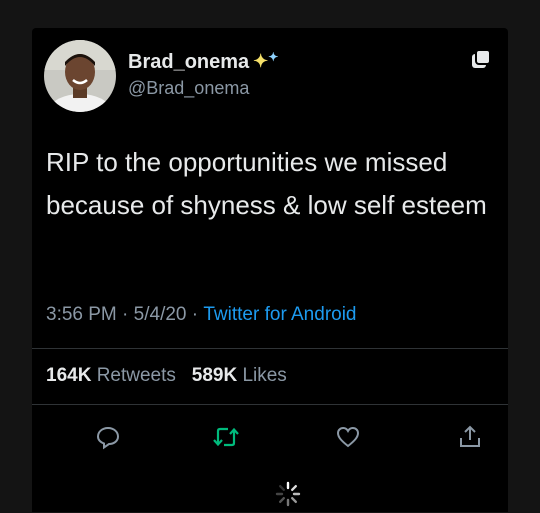 The width and height of the screenshot is (540, 513). What do you see at coordinates (279, 315) in the screenshot?
I see `tweet-source-link: Twitter for Android` at bounding box center [279, 315].